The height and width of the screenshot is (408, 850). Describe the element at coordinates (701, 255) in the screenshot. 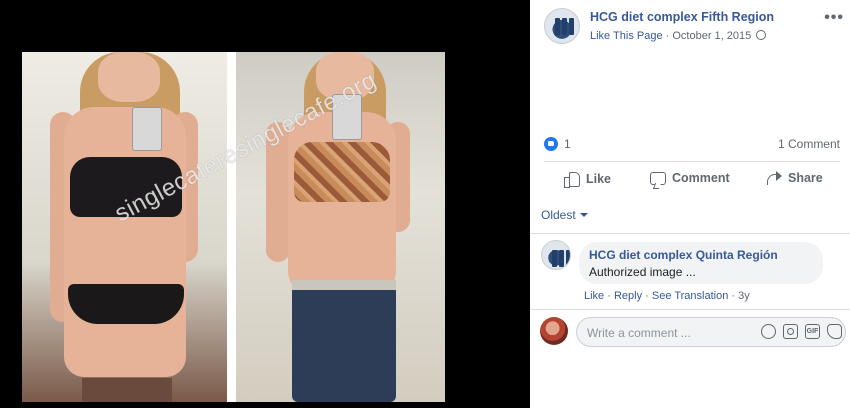

I see `comment-author-link: HCG diet complex Quinta Región` at that location.